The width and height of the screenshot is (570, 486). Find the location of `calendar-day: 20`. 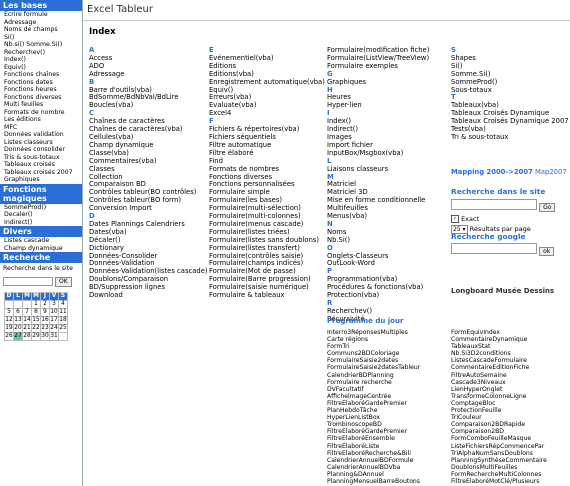

calendar-day: 20 is located at coordinates (18, 328).